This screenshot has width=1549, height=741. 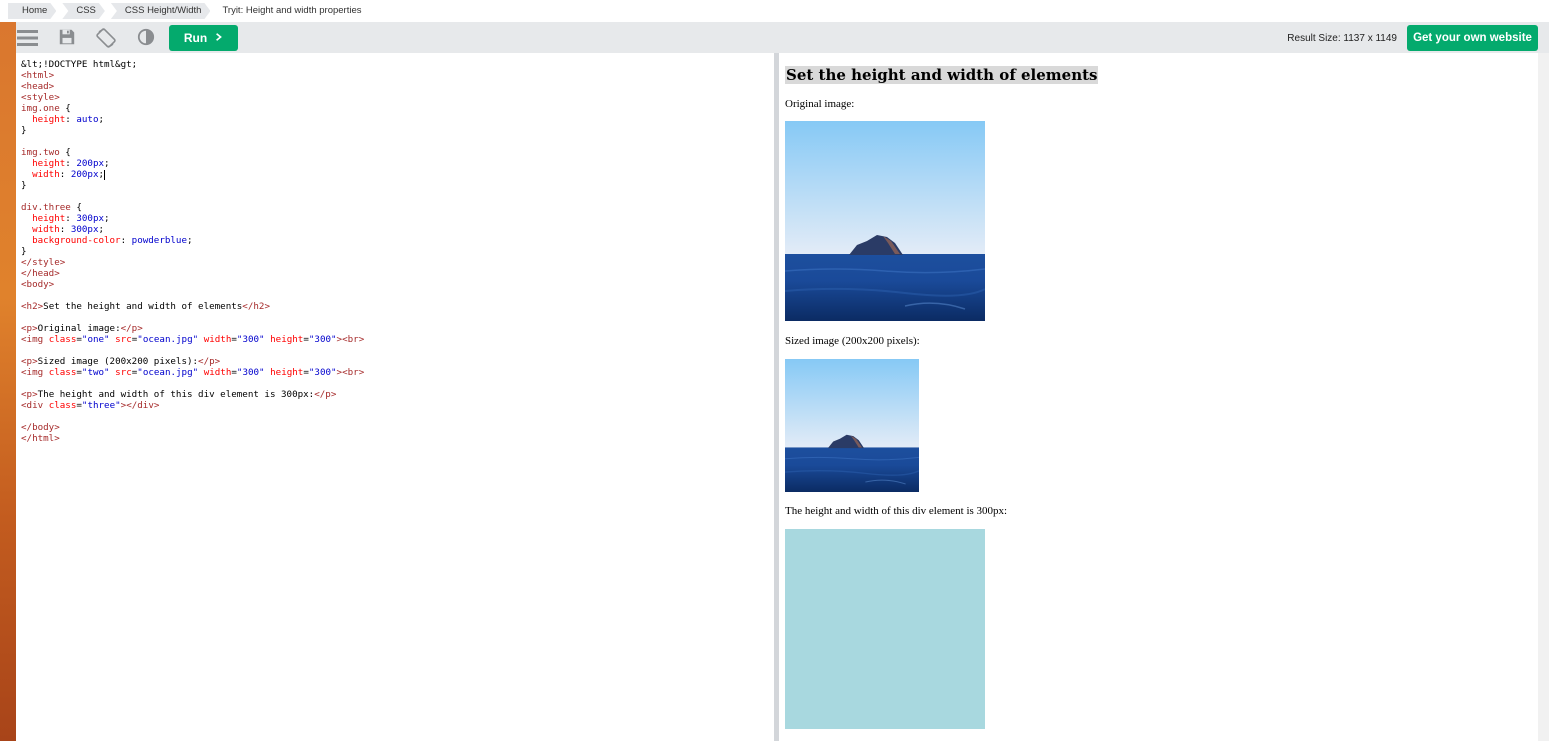 What do you see at coordinates (106, 38) in the screenshot?
I see `rotate-orientation-icon` at bounding box center [106, 38].